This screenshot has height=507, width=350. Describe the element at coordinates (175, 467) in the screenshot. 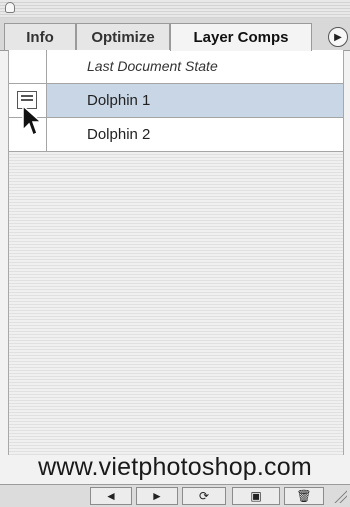

I see `watermark-text: www.vietphotoshop.com` at that location.